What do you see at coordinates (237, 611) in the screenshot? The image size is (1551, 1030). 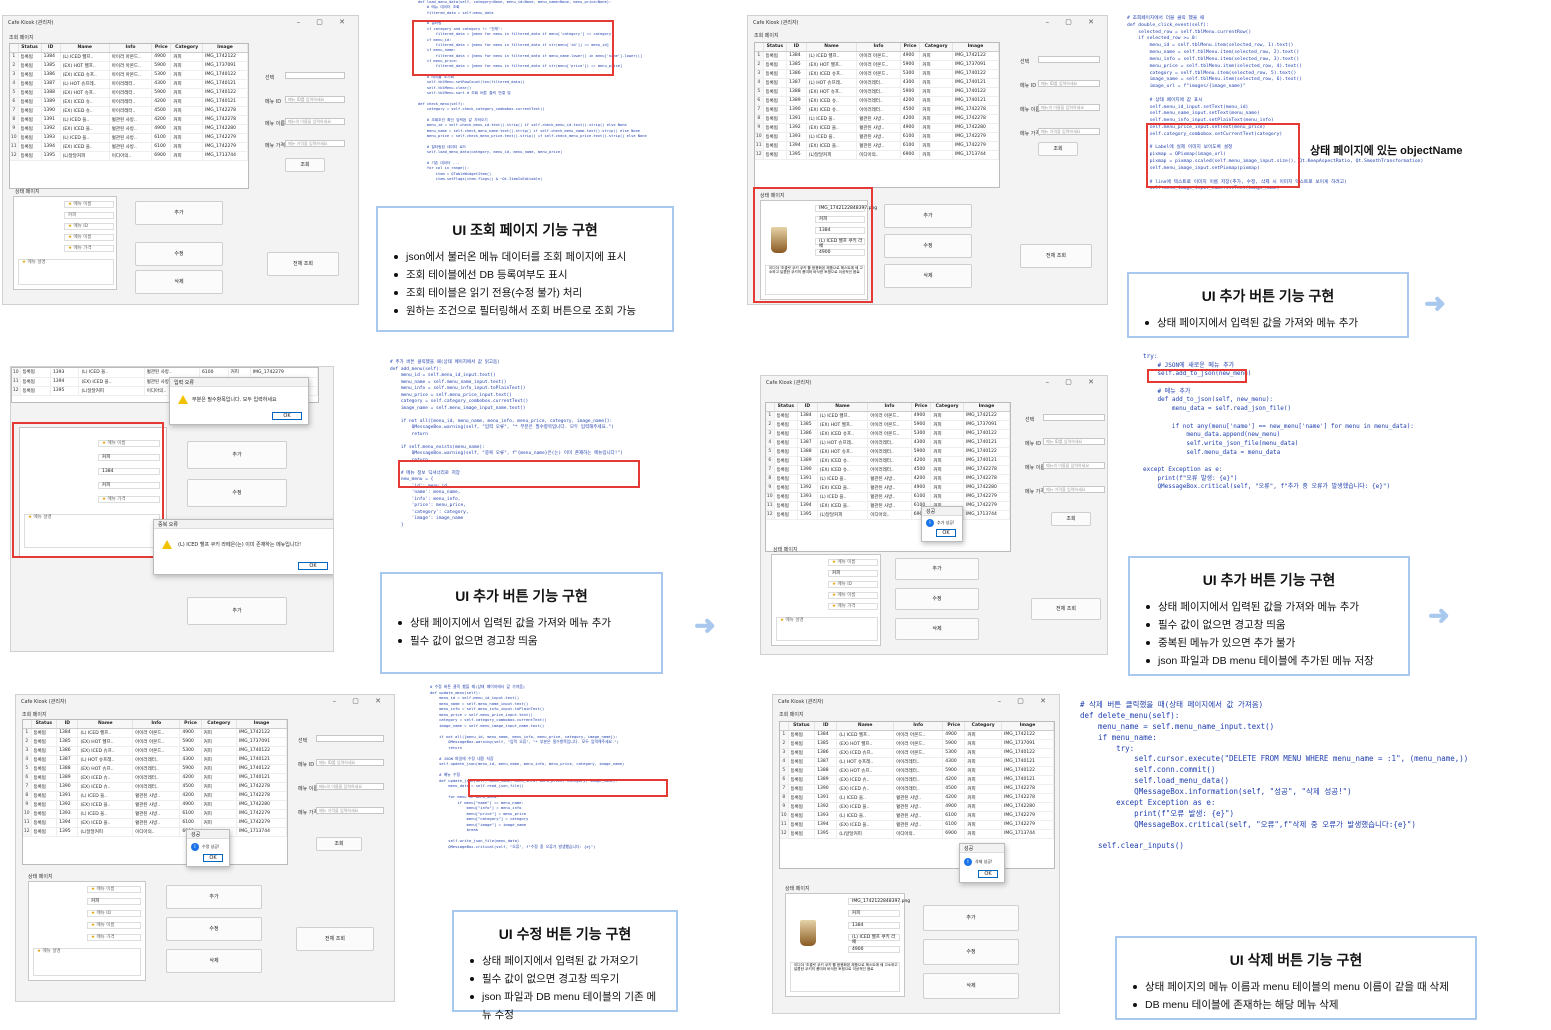 I see `add-button-lower: 추가` at bounding box center [237, 611].